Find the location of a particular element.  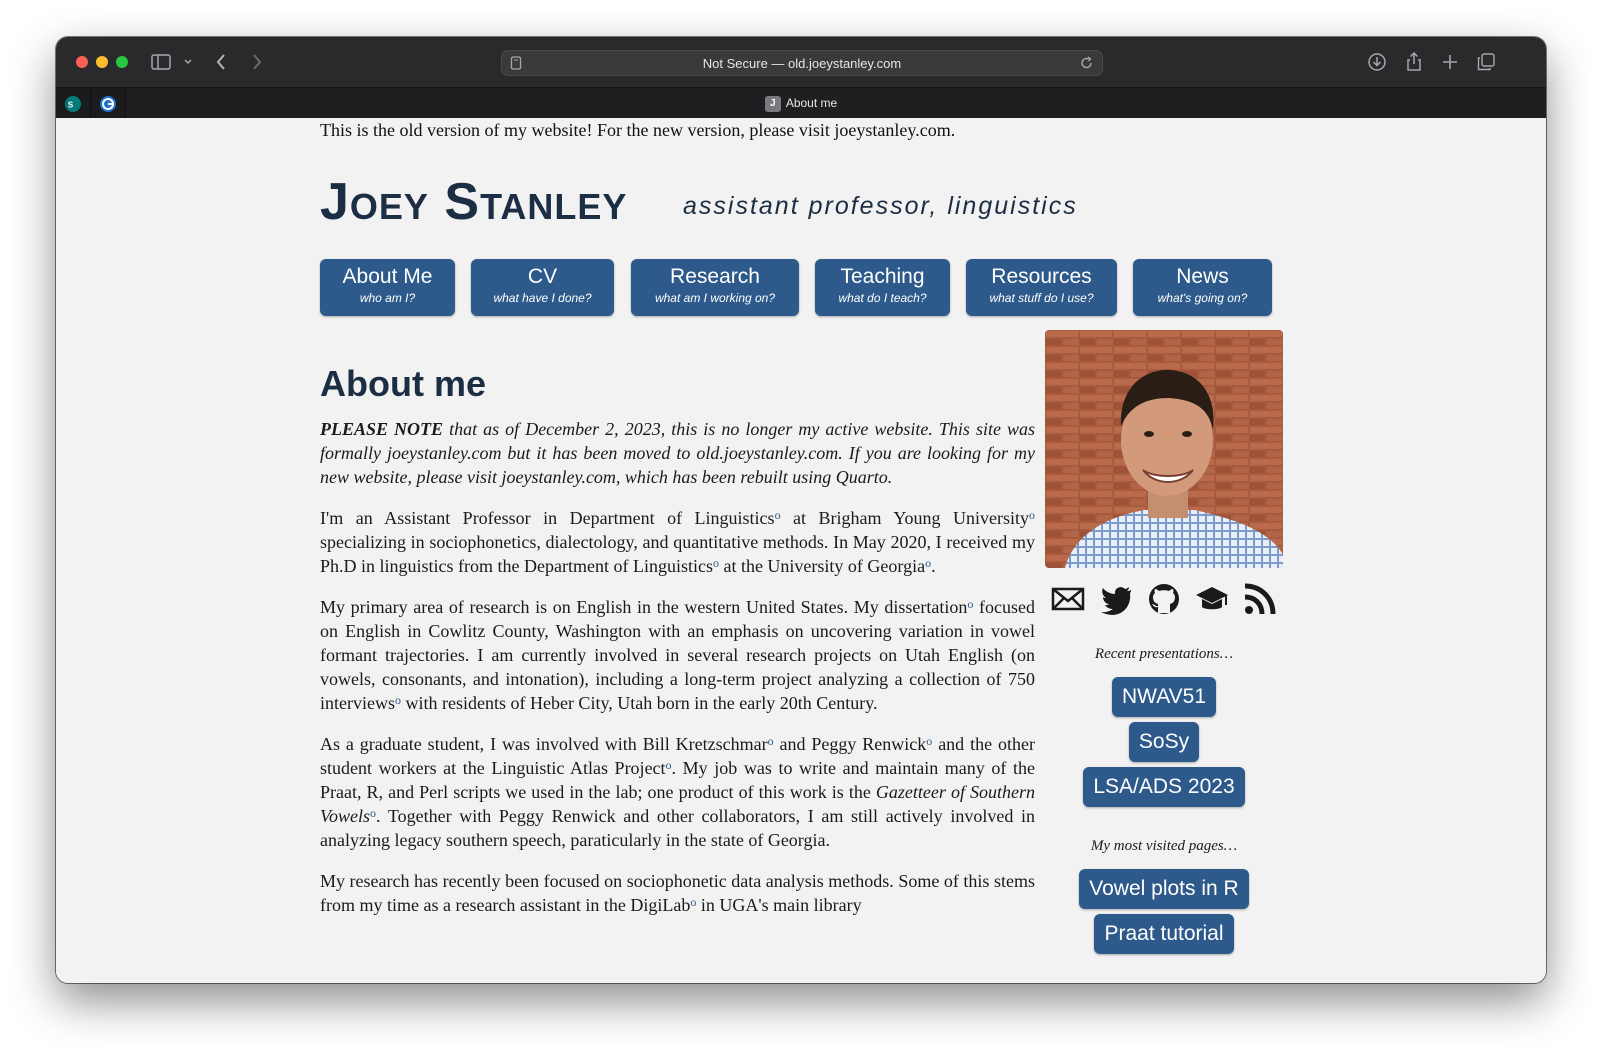

sidebar-icon is located at coordinates (161, 62).